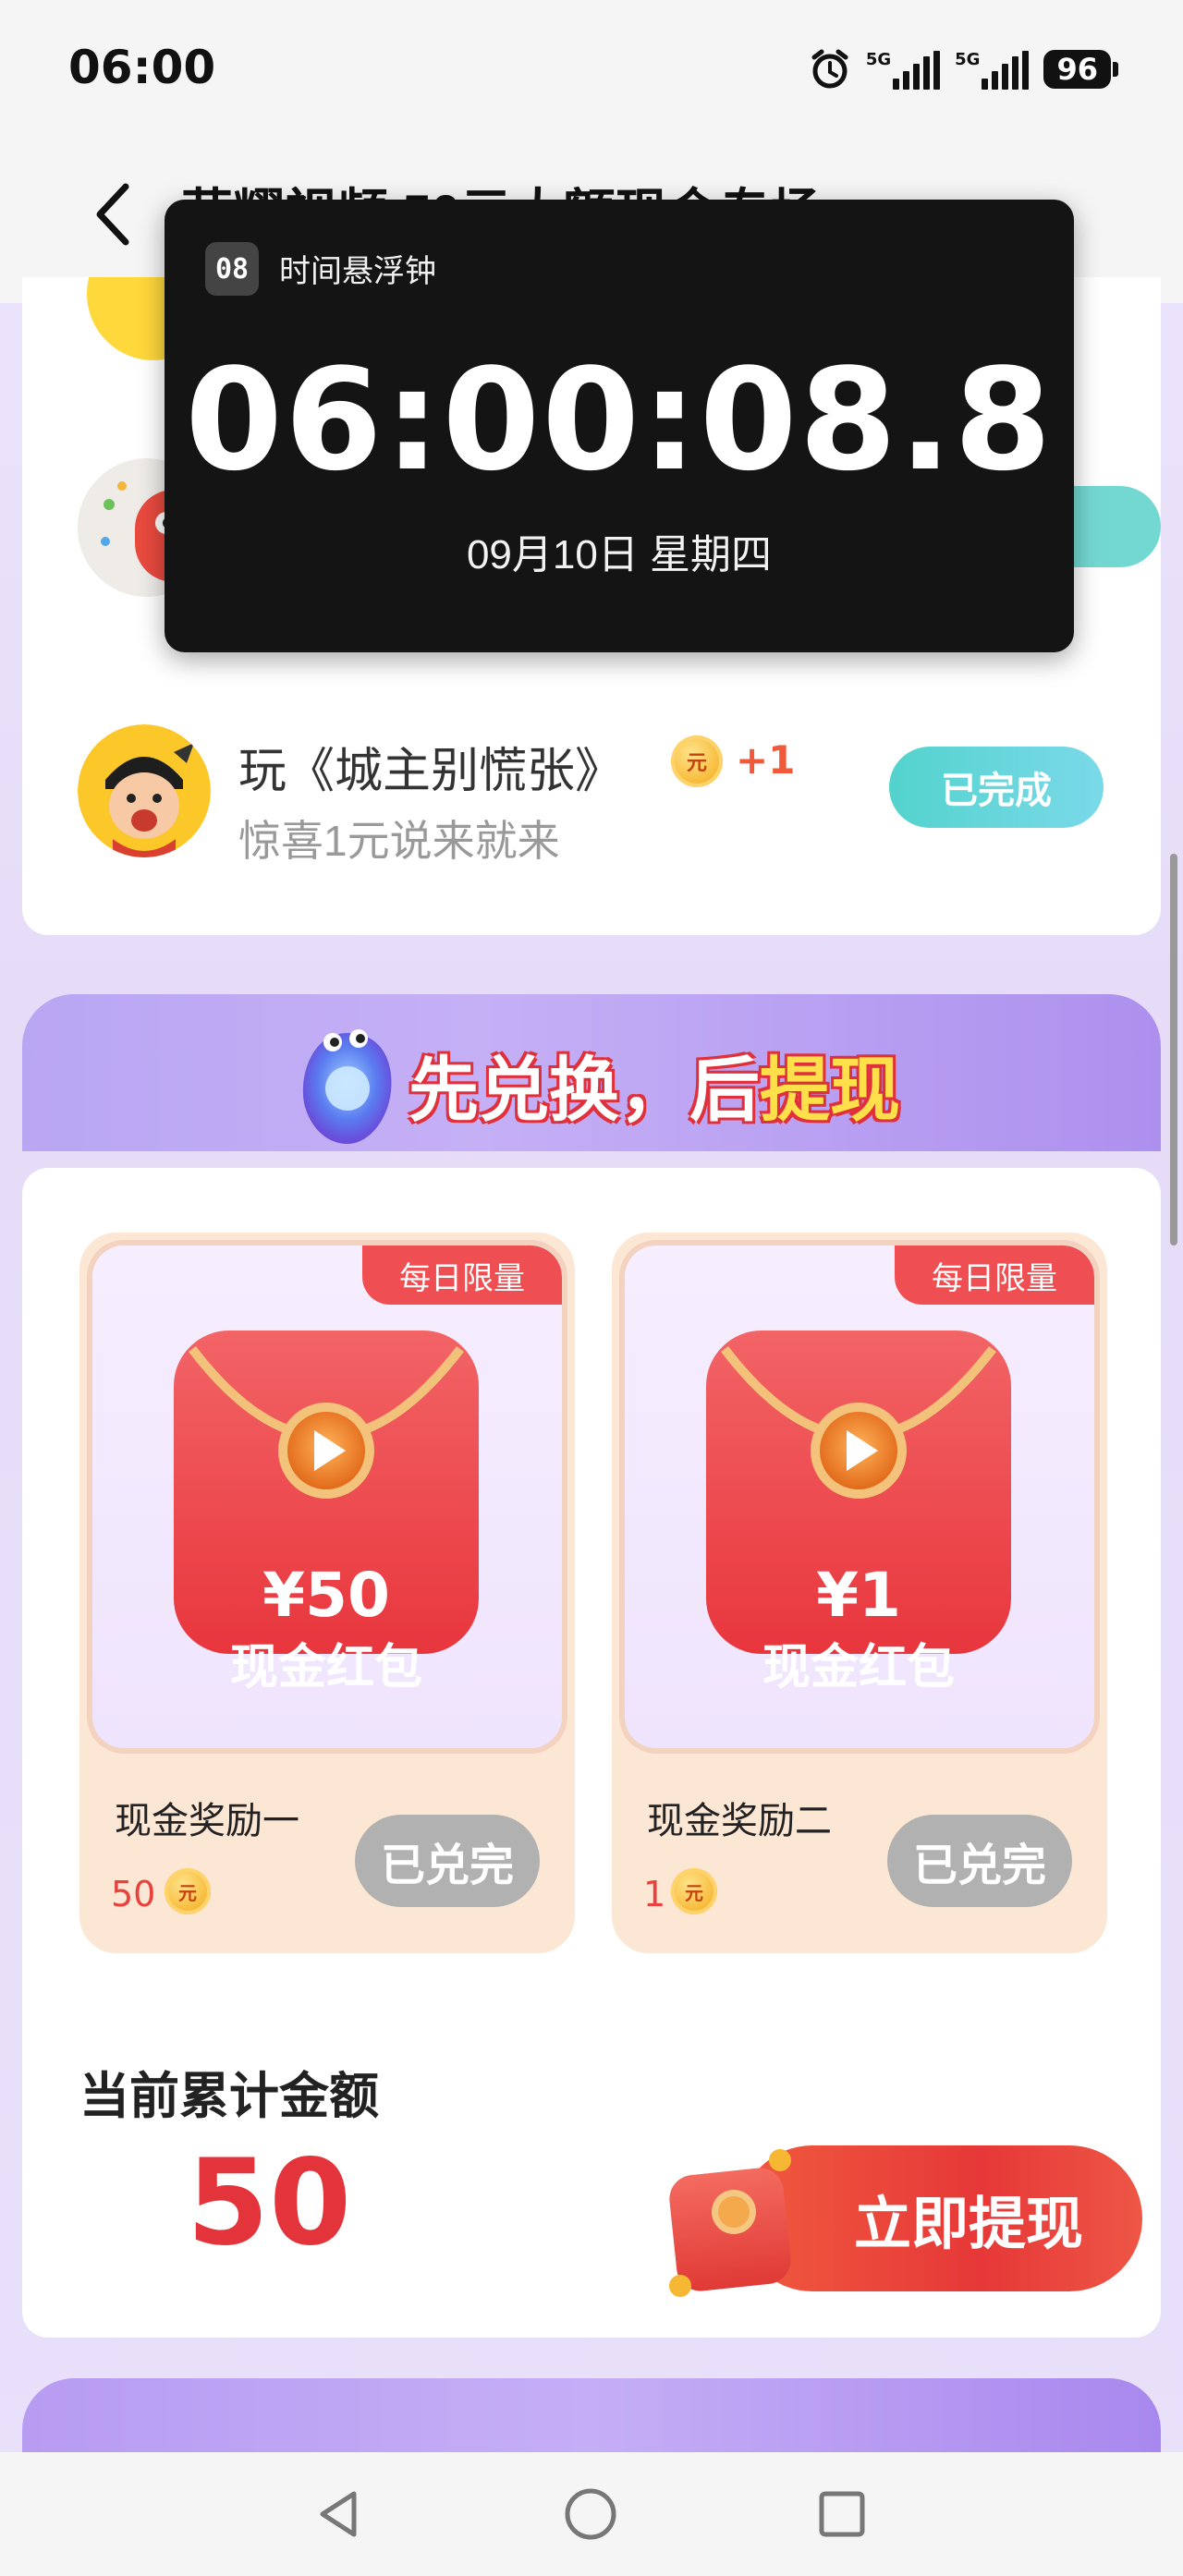 Image resolution: width=1183 pixels, height=2576 pixels. What do you see at coordinates (1077, 69) in the screenshot?
I see `battery-level: 96` at bounding box center [1077, 69].